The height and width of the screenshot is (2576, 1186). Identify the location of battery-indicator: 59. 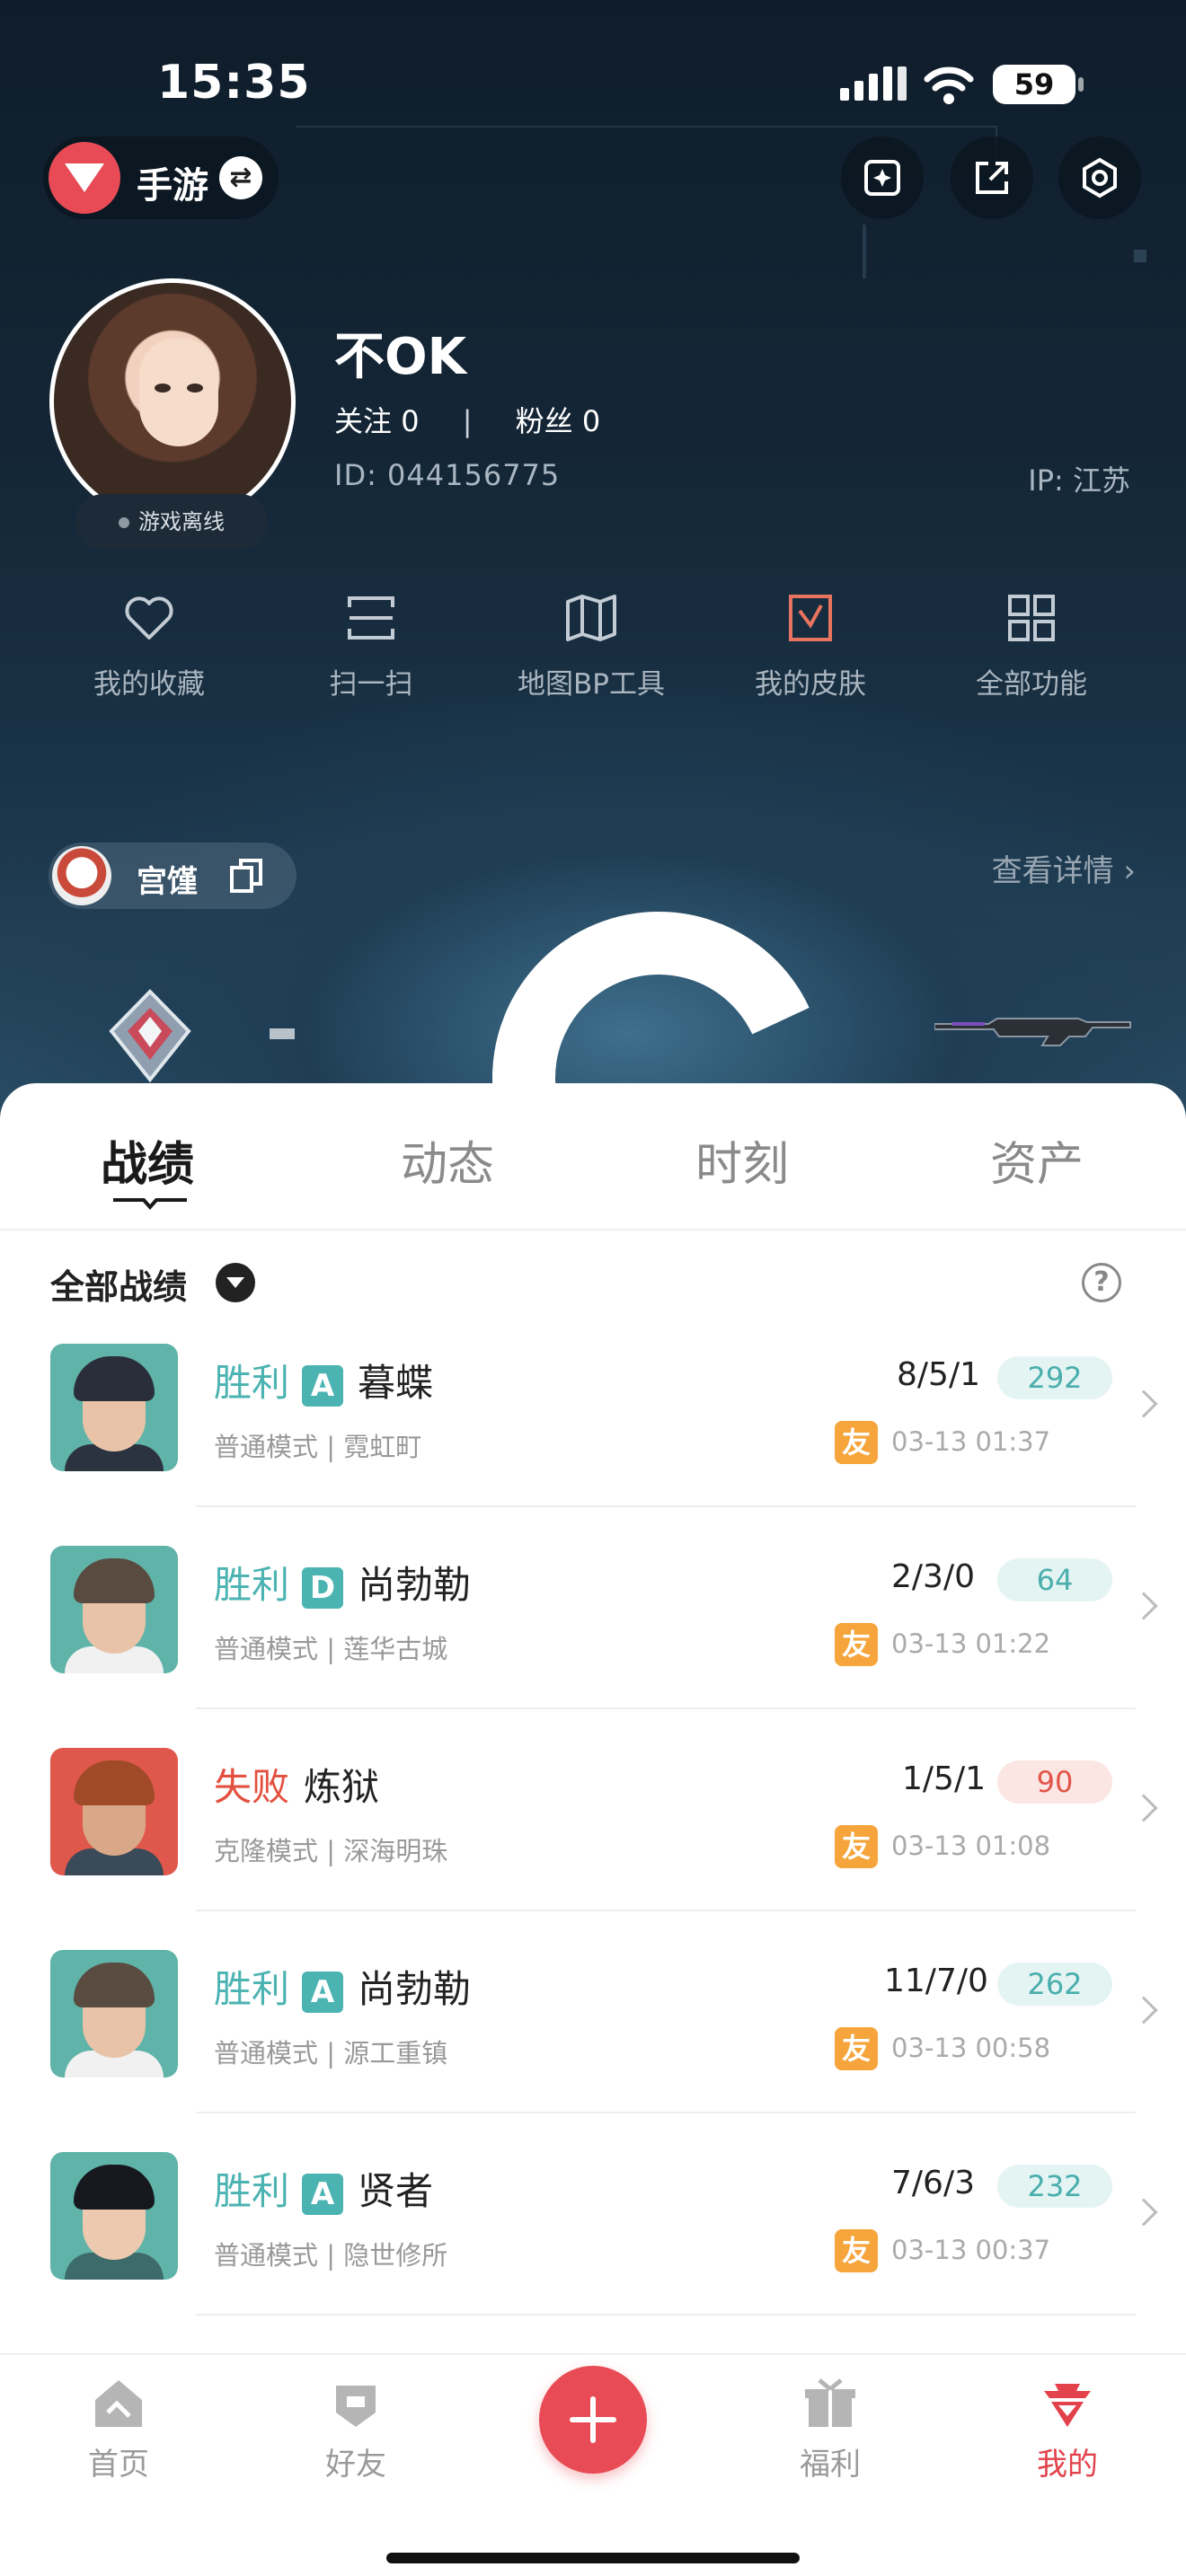
(1038, 84).